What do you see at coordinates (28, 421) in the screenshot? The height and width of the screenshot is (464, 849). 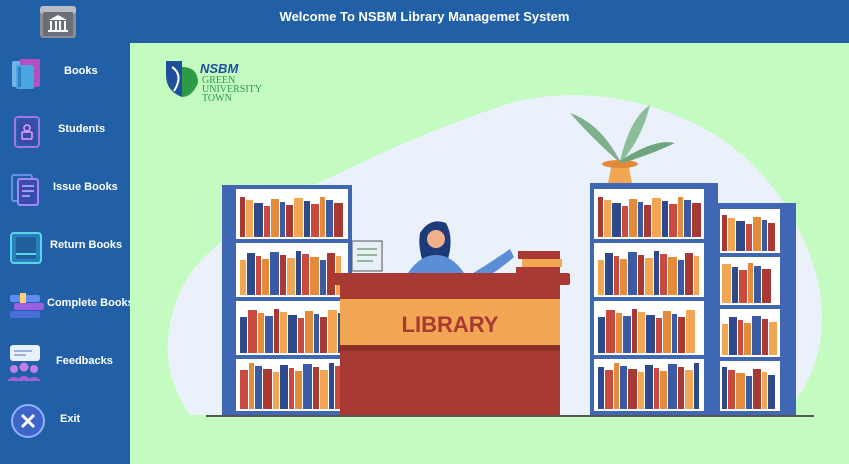 I see `close-circle-icon` at bounding box center [28, 421].